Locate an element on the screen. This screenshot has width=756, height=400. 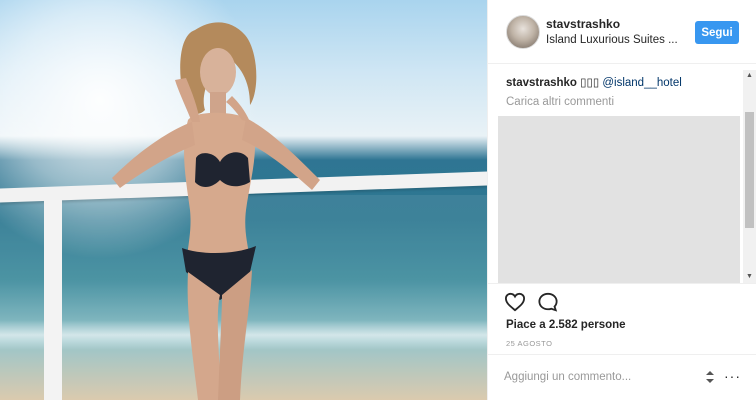
add-comment-bar: ··· is located at coordinates (622, 377).